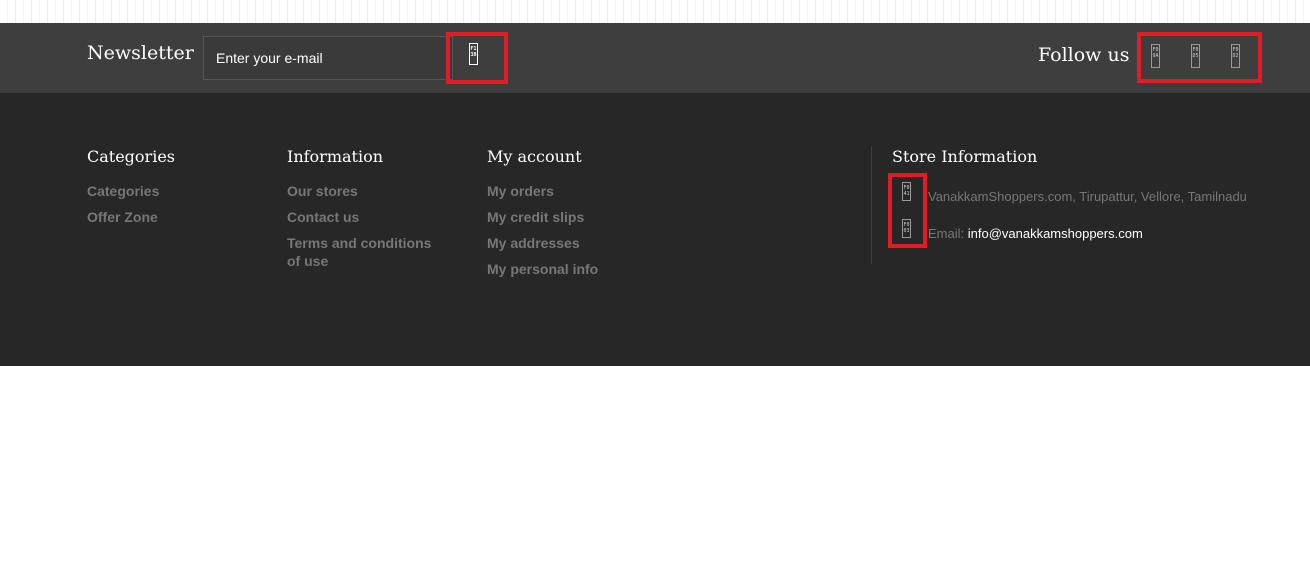  I want to click on store-email-row: Email: info@vanakkamshoppers.com, so click(1035, 233).